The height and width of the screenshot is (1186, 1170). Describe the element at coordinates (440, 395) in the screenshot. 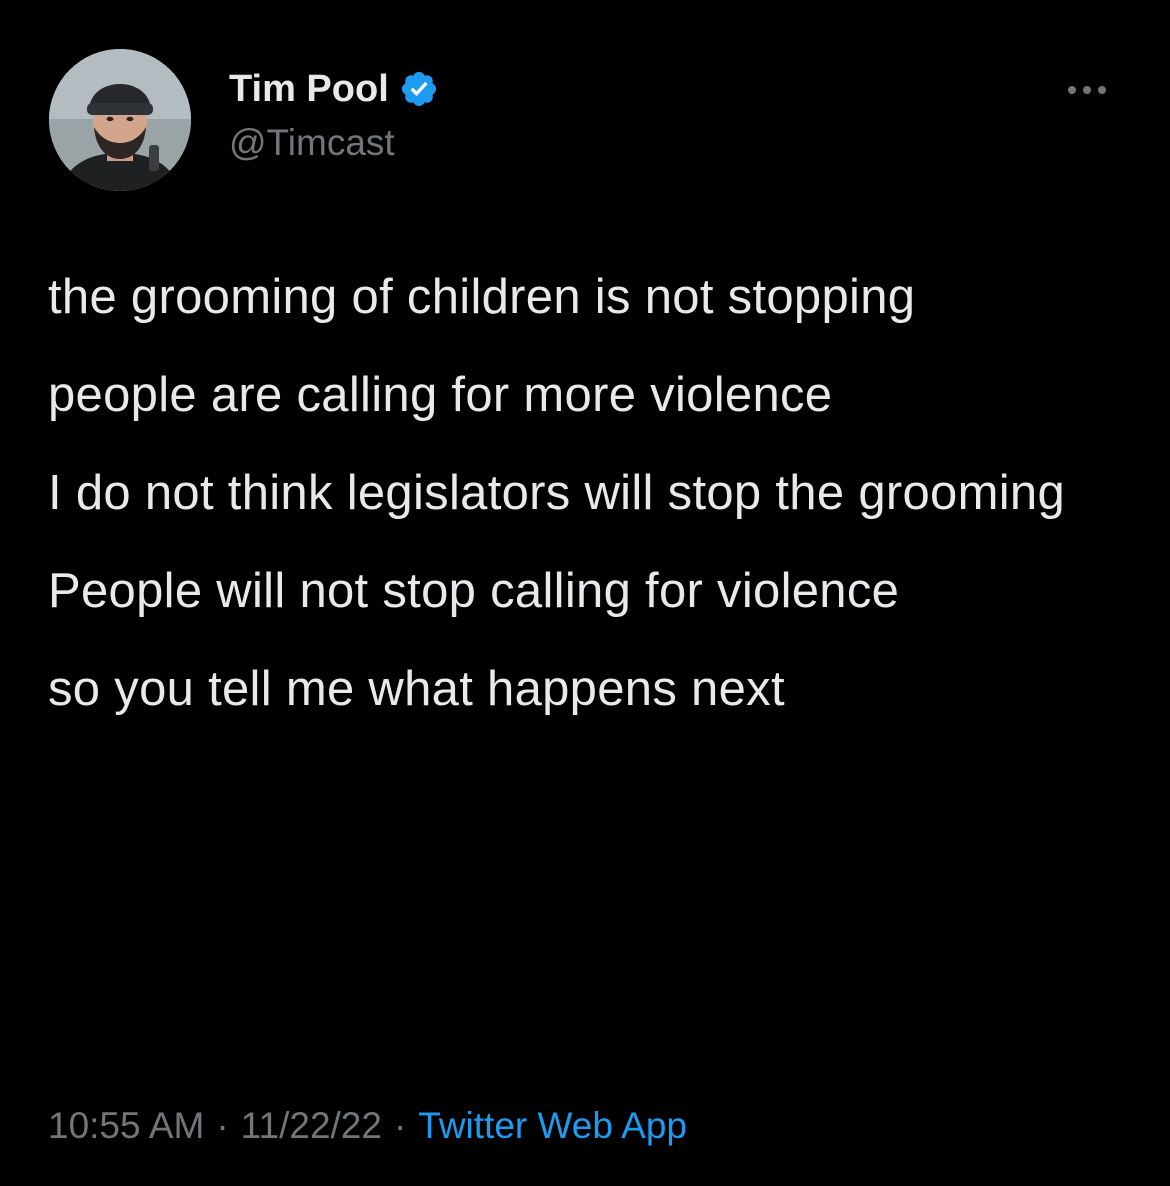

I see `tweet-paragraph: people are calling for more violence` at that location.